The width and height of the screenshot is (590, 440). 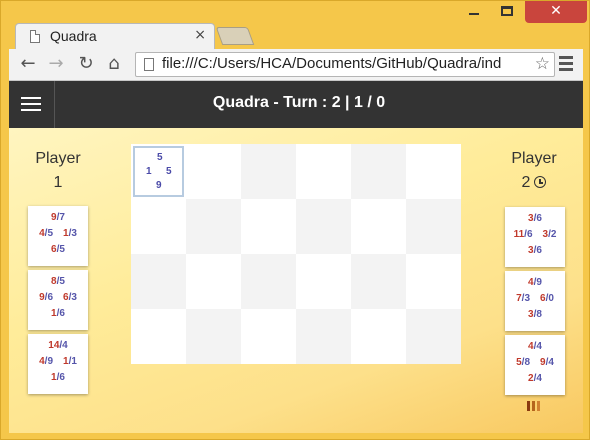 What do you see at coordinates (35, 36) in the screenshot?
I see `document-icon` at bounding box center [35, 36].